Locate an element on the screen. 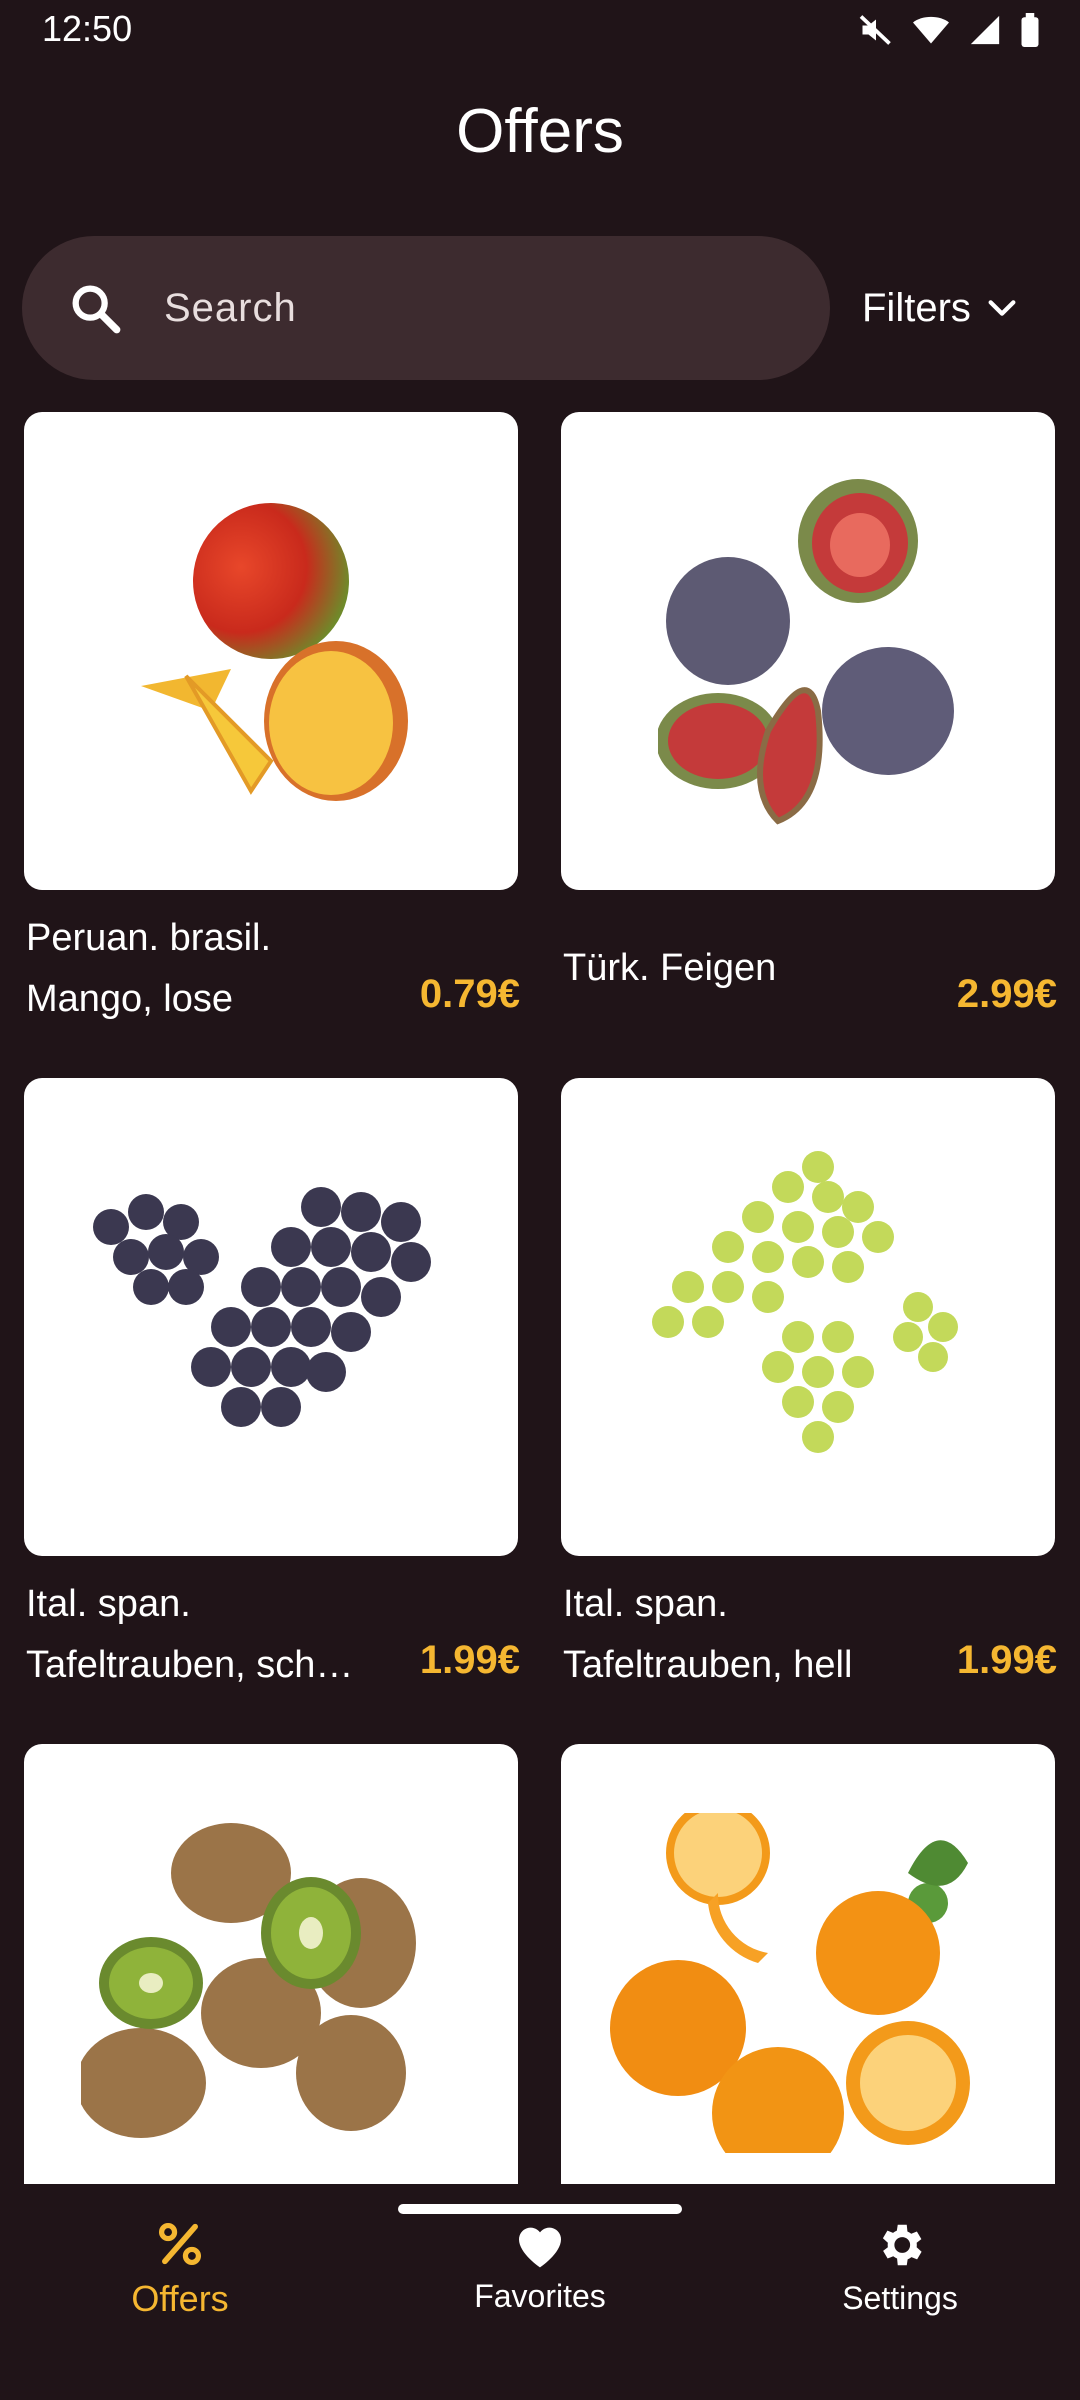 This screenshot has height=2400, width=1080. search-icon is located at coordinates (96, 309).